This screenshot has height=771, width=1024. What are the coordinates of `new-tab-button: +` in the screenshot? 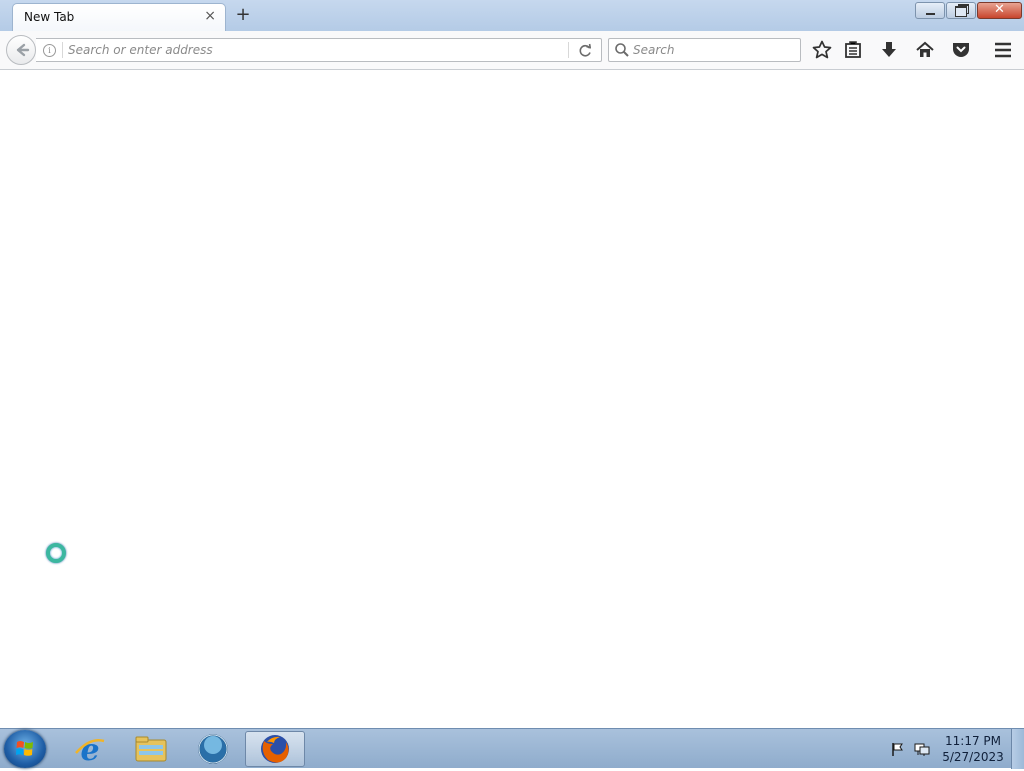 It's located at (243, 15).